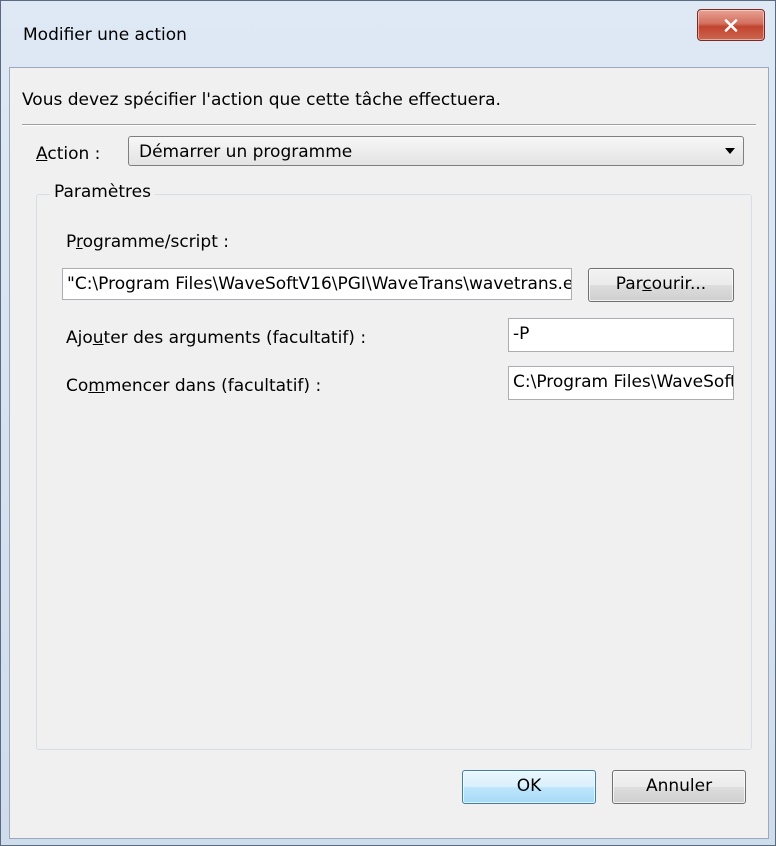  What do you see at coordinates (388, 34) in the screenshot?
I see `title-bar: Modifier une action` at bounding box center [388, 34].